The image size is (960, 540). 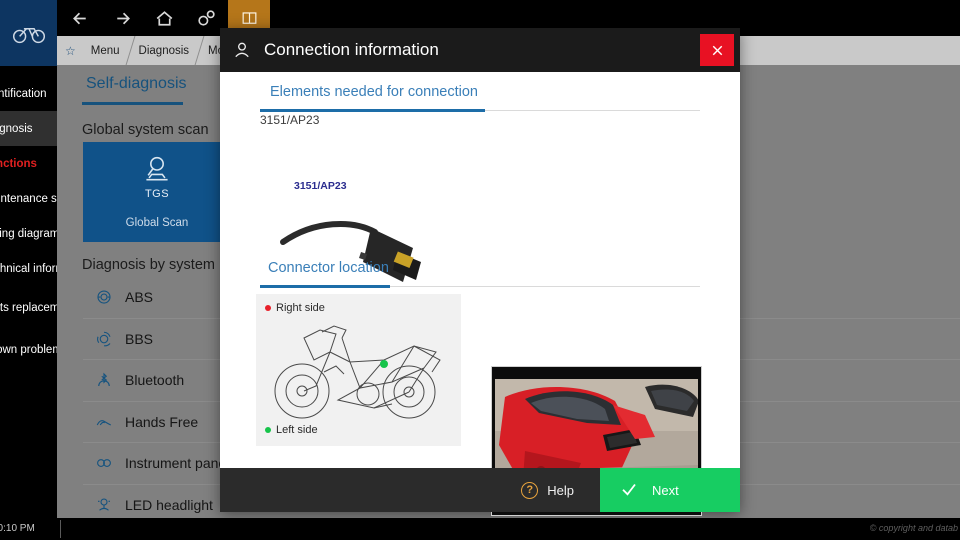 What do you see at coordinates (145, 130) in the screenshot?
I see `global-system-scan-title: Global system scan` at bounding box center [145, 130].